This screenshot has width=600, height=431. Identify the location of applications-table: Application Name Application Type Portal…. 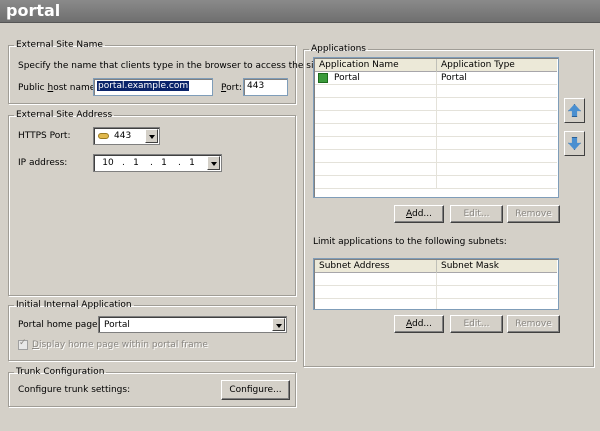
(436, 127).